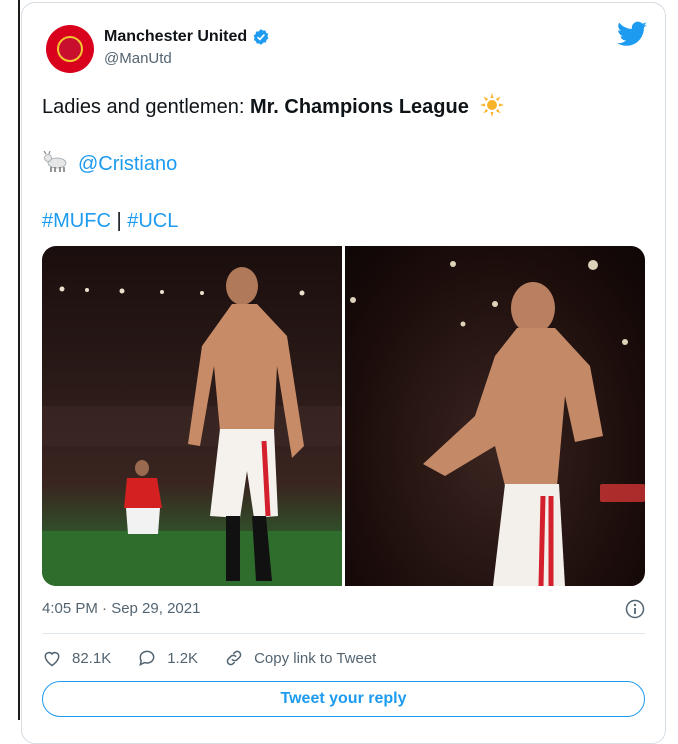 This screenshot has width=678, height=744. I want to click on mention-line: @Cristiano, so click(109, 164).